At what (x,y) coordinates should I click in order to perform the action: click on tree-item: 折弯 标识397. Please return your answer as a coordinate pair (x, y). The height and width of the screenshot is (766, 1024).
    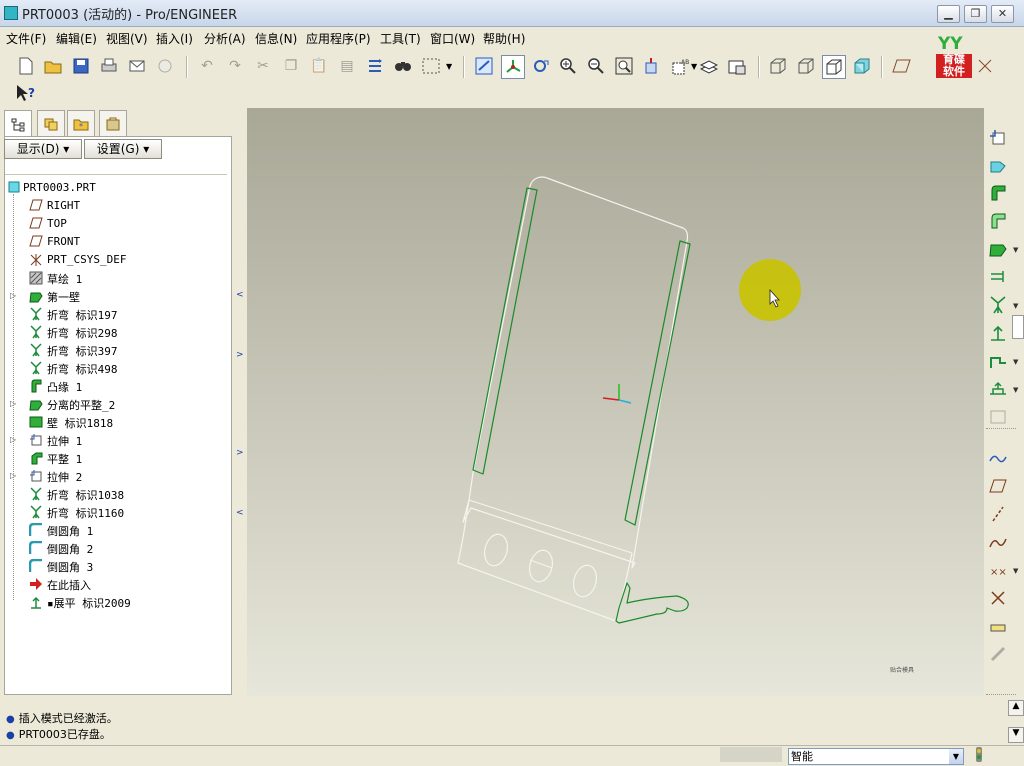
    Looking at the image, I should click on (117, 350).